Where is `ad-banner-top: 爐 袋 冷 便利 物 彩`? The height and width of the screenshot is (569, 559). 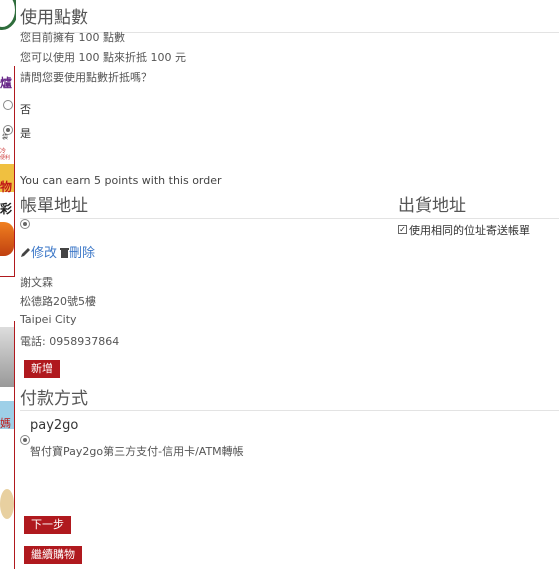 ad-banner-top: 爐 袋 冷 便利 物 彩 is located at coordinates (7, 171).